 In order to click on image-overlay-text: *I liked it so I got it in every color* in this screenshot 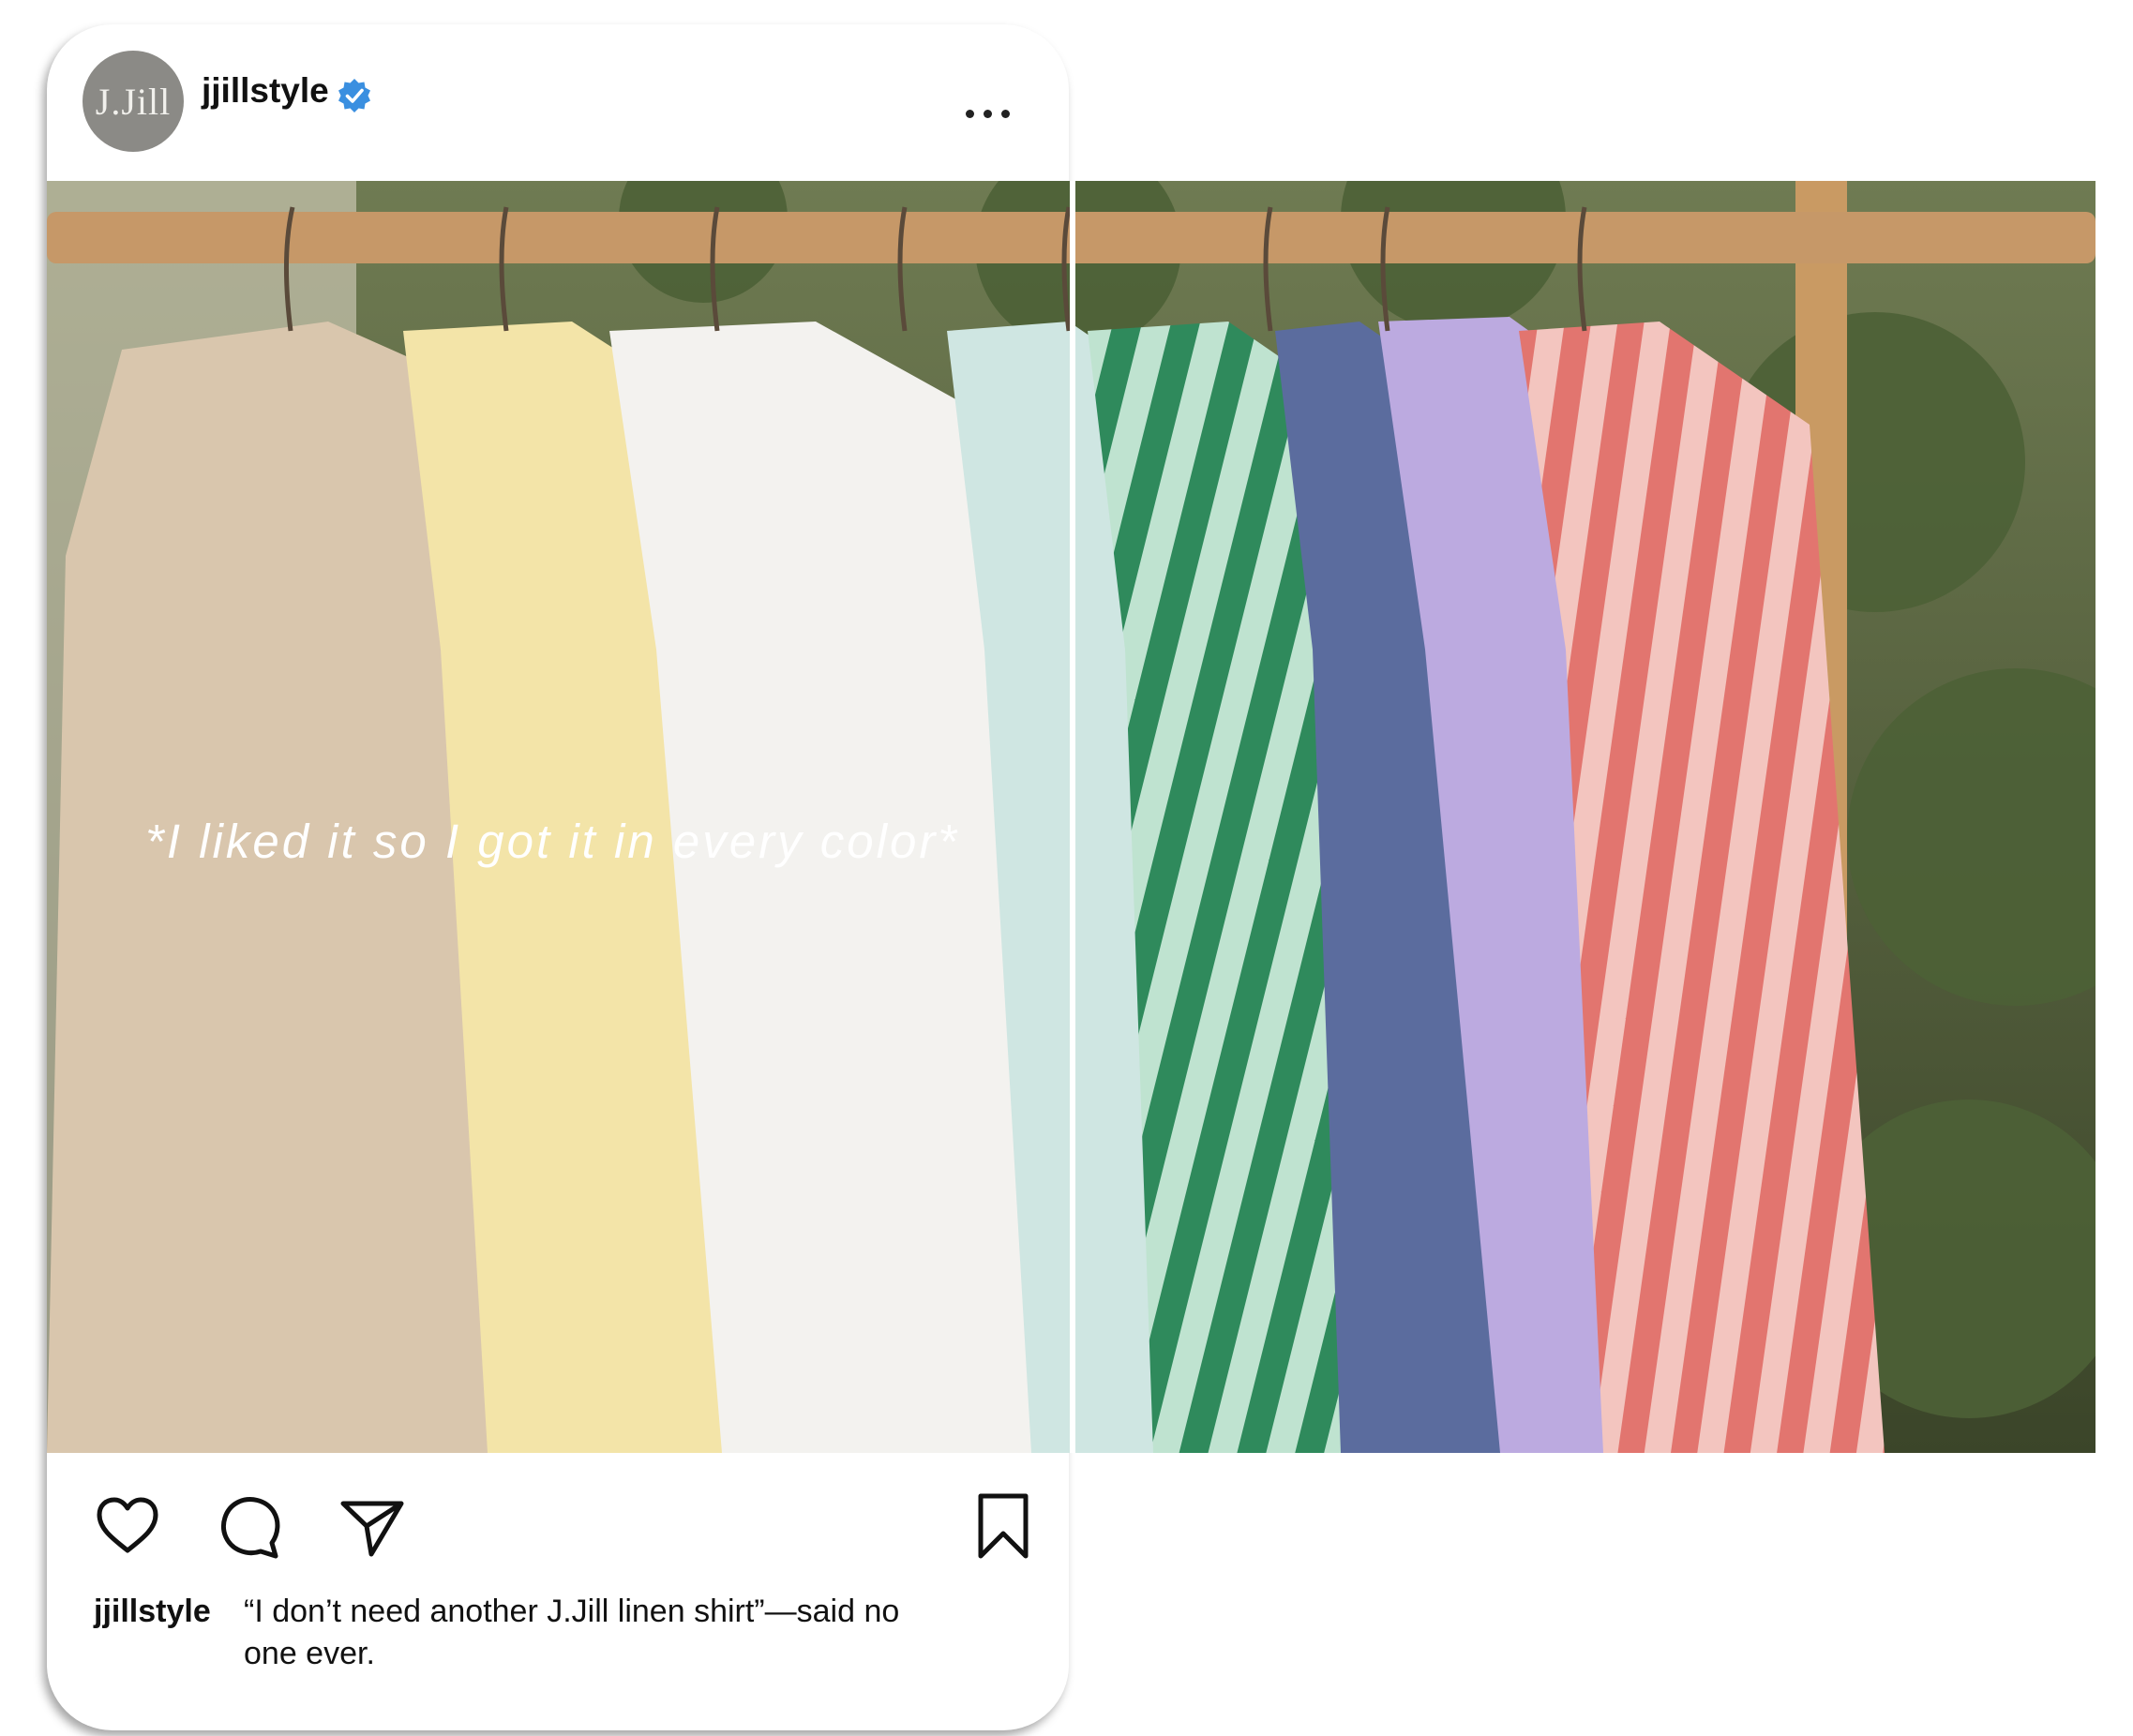, I will do `click(552, 842)`.